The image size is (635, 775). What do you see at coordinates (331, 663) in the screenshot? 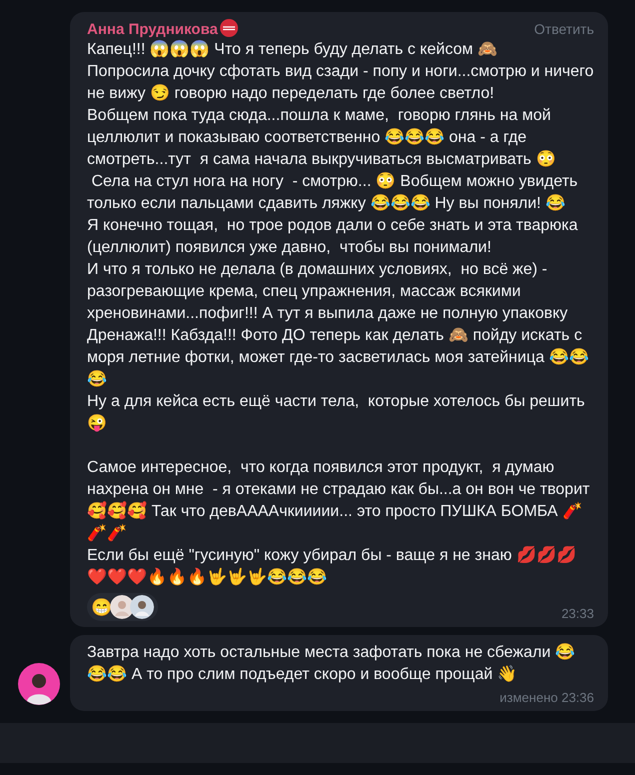
I see `message-text: Завтра надо хоть остальные места зафотать пока не сбежали 😂😂😂 А то про слим подъедет скоро и вообще прощай 👋` at bounding box center [331, 663].